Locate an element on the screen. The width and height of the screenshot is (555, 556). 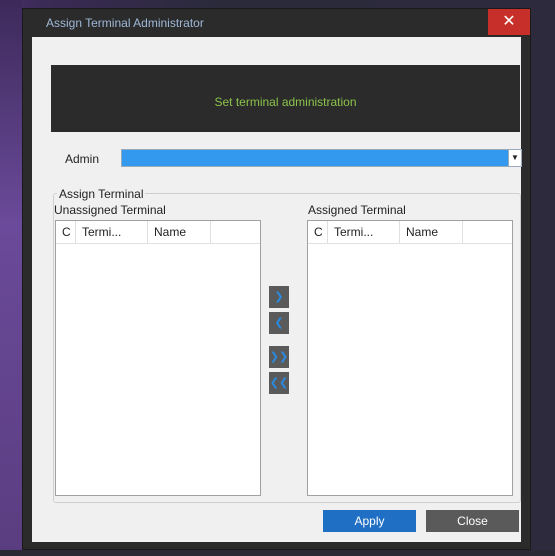
assign-terminal-legend: Assign Terminal is located at coordinates (101, 194).